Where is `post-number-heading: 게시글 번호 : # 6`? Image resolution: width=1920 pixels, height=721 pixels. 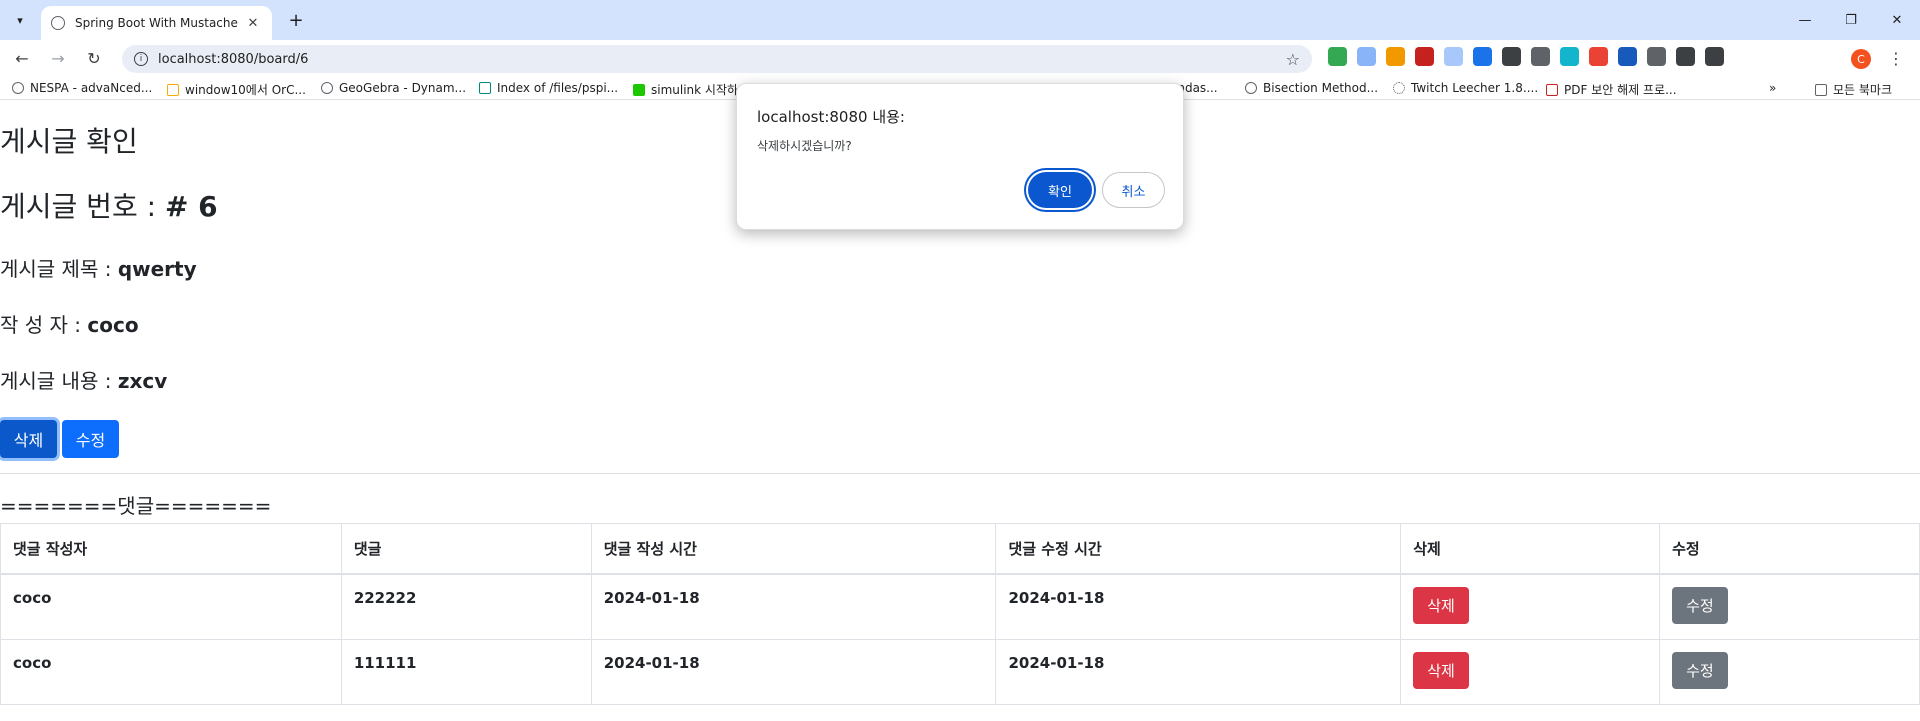 post-number-heading: 게시글 번호 : # 6 is located at coordinates (109, 205).